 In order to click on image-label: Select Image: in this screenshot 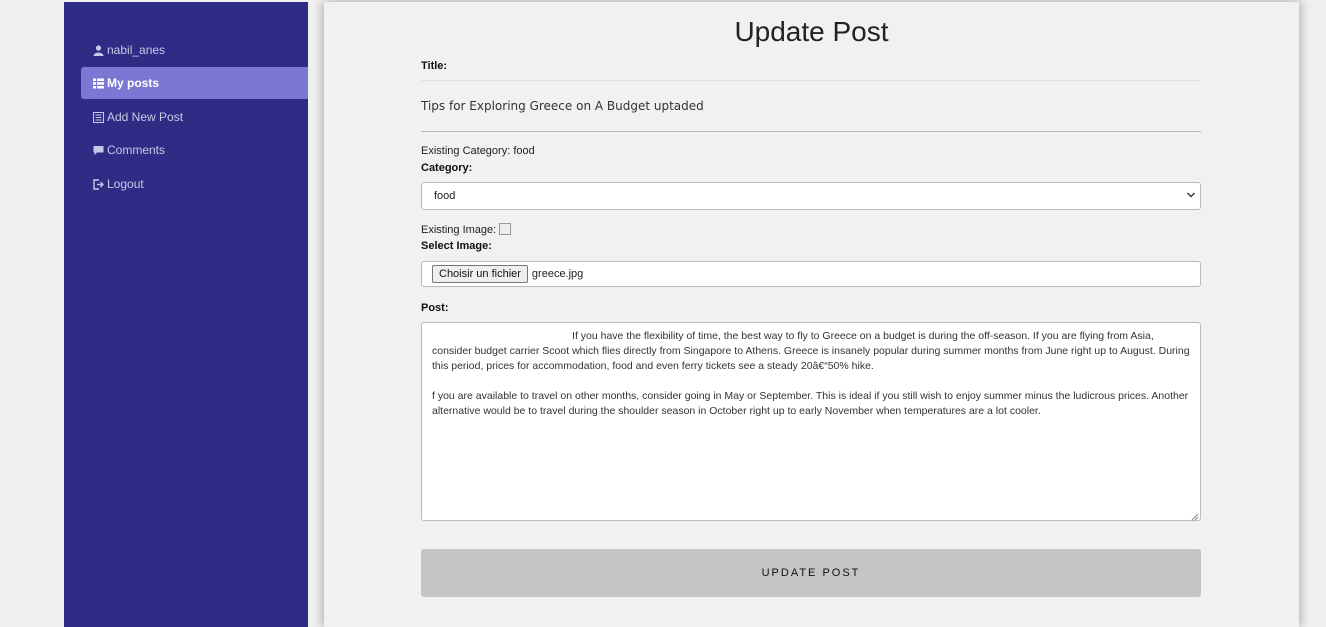, I will do `click(456, 246)`.